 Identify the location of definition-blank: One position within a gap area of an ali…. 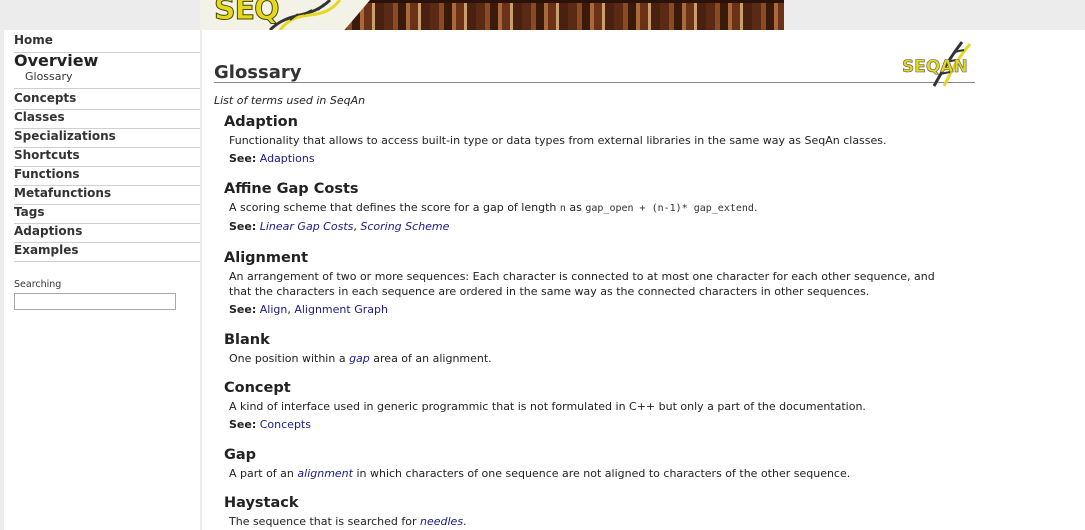
(606, 358).